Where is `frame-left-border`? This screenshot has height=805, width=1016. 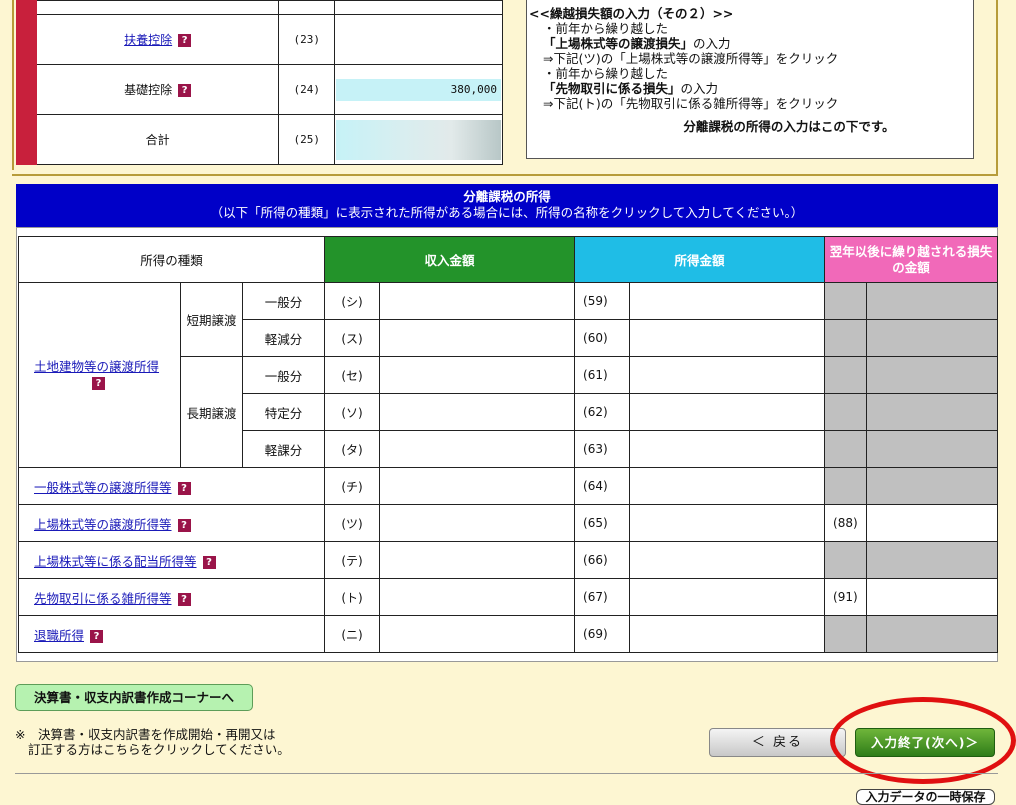 frame-left-border is located at coordinates (13, 85).